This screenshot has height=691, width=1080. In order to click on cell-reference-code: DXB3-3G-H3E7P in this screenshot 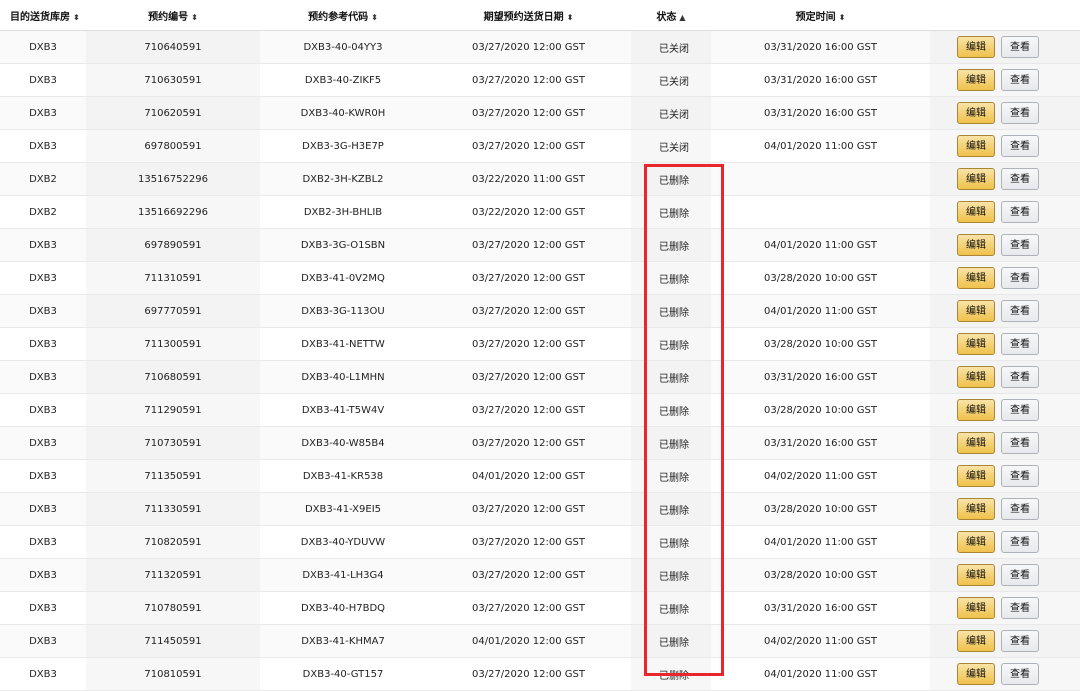, I will do `click(343, 146)`.